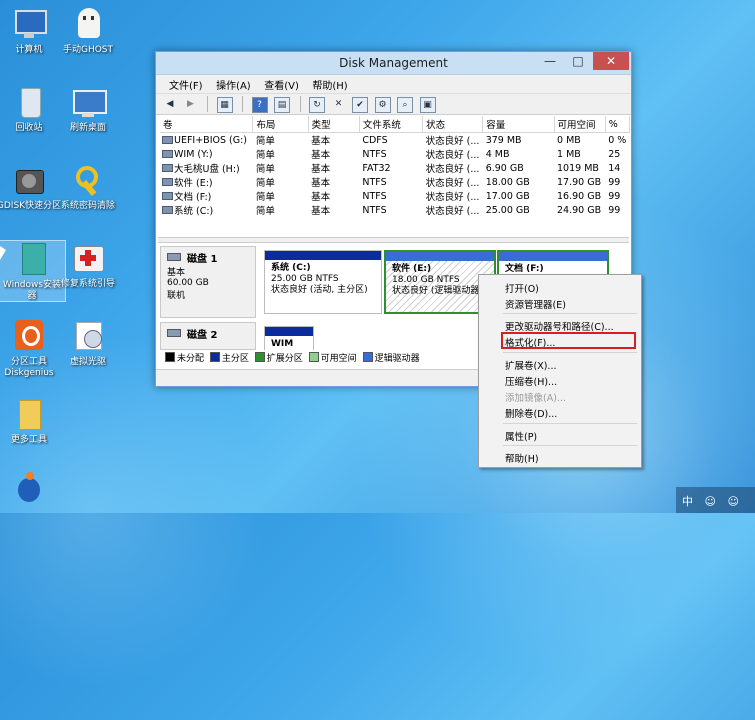  I want to click on desktop-icon-ghost: 手动GHOST, so click(88, 31).